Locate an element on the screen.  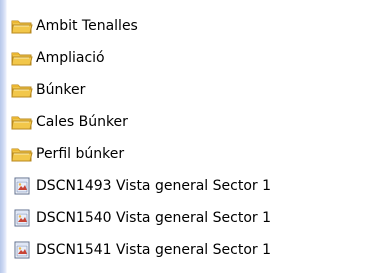
item-label: Ambit Tenalles is located at coordinates (87, 26).